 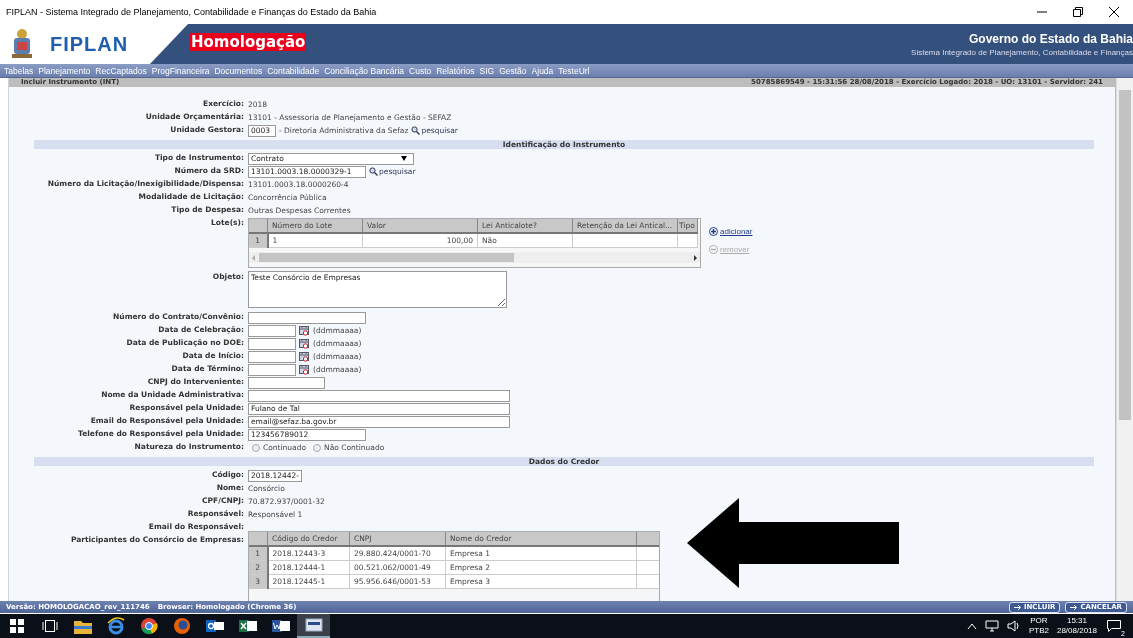 I want to click on minus-icon, so click(x=713, y=249).